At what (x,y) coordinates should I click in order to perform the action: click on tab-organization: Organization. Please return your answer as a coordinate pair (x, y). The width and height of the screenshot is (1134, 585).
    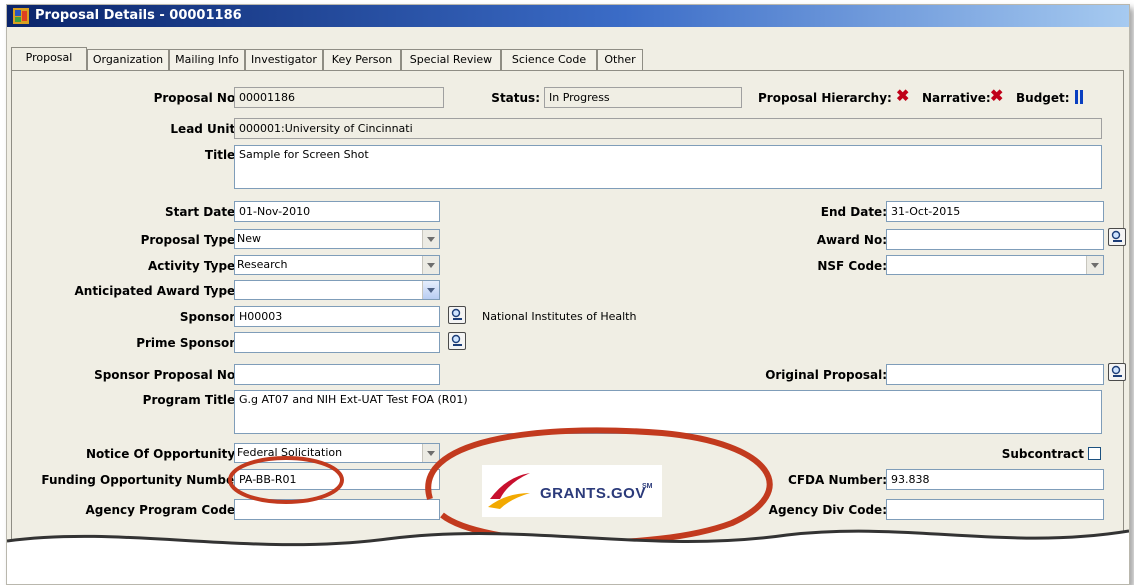
    Looking at the image, I should click on (128, 59).